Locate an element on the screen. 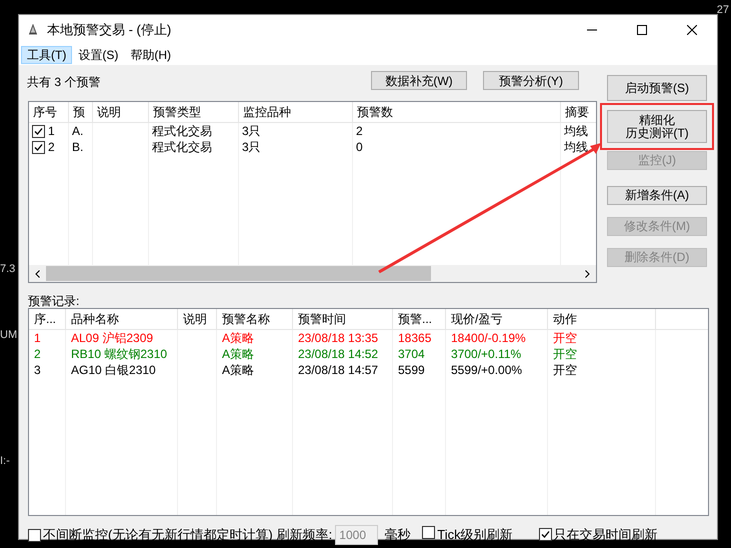 The image size is (731, 548). table-cell: 18400/-0.19% is located at coordinates (497, 338).